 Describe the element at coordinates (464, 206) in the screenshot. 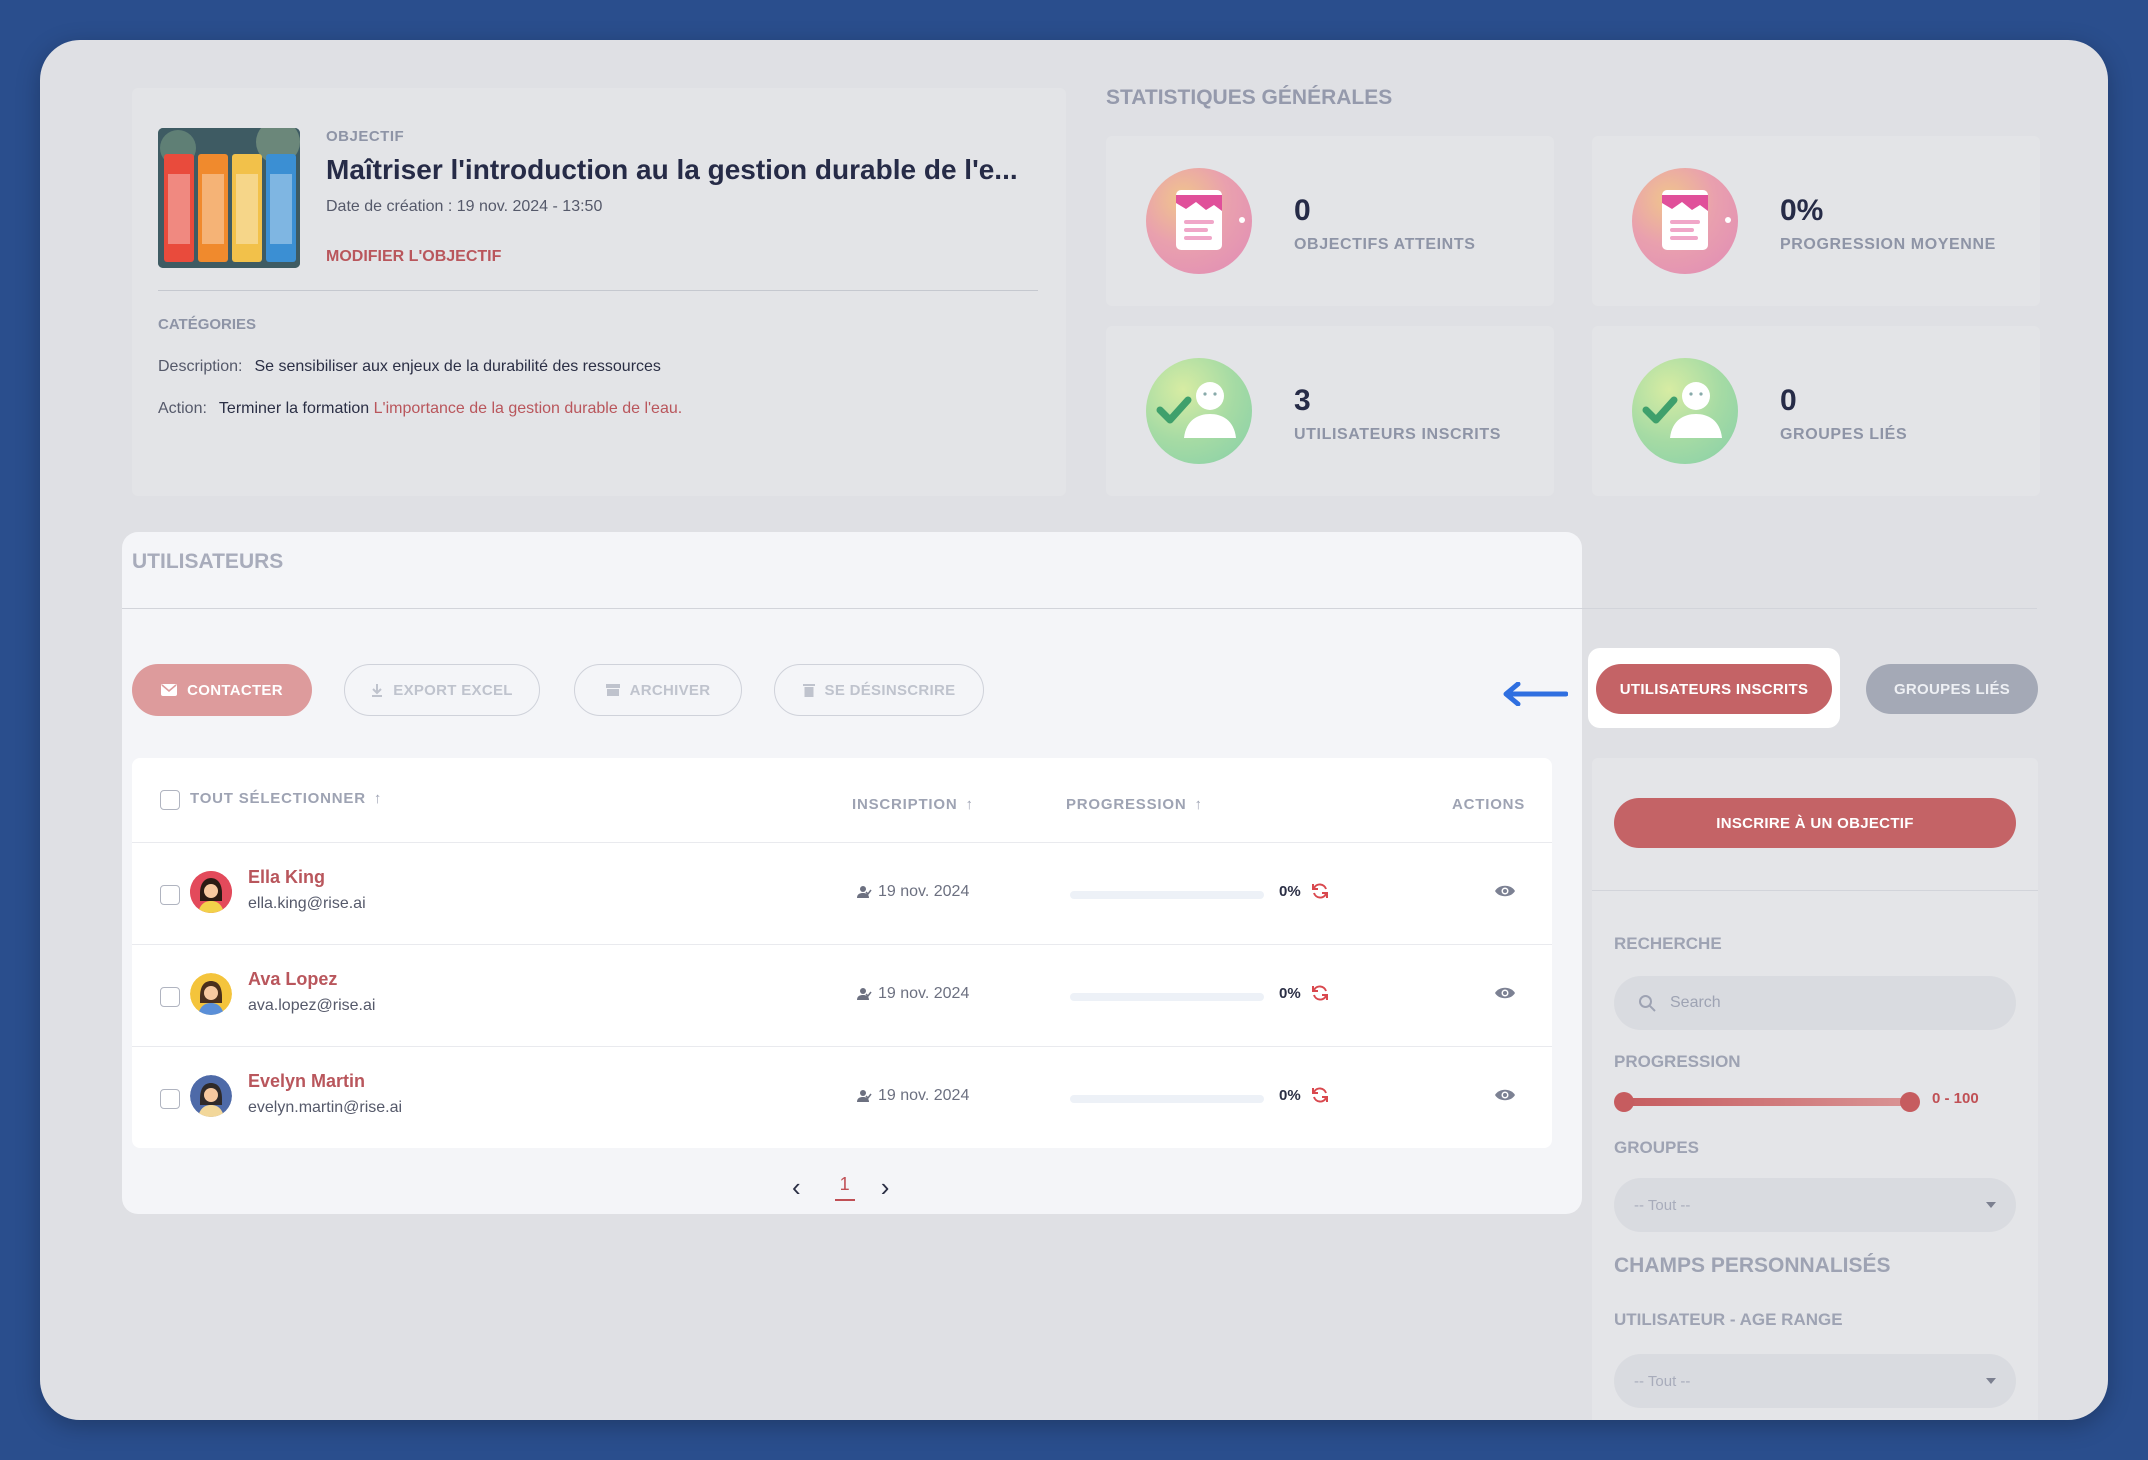

I see `objective-date: Date de création : 19 nov. 2024 - 13:50` at that location.